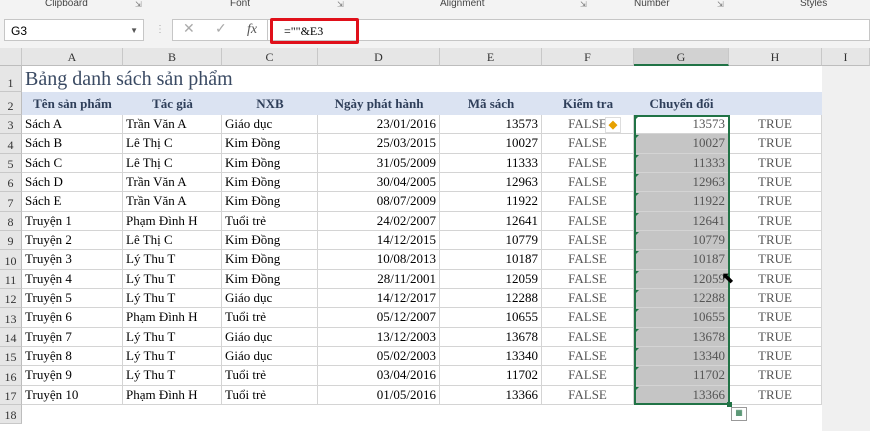 This screenshot has width=870, height=431. I want to click on table-cell: 13678, so click(491, 337).